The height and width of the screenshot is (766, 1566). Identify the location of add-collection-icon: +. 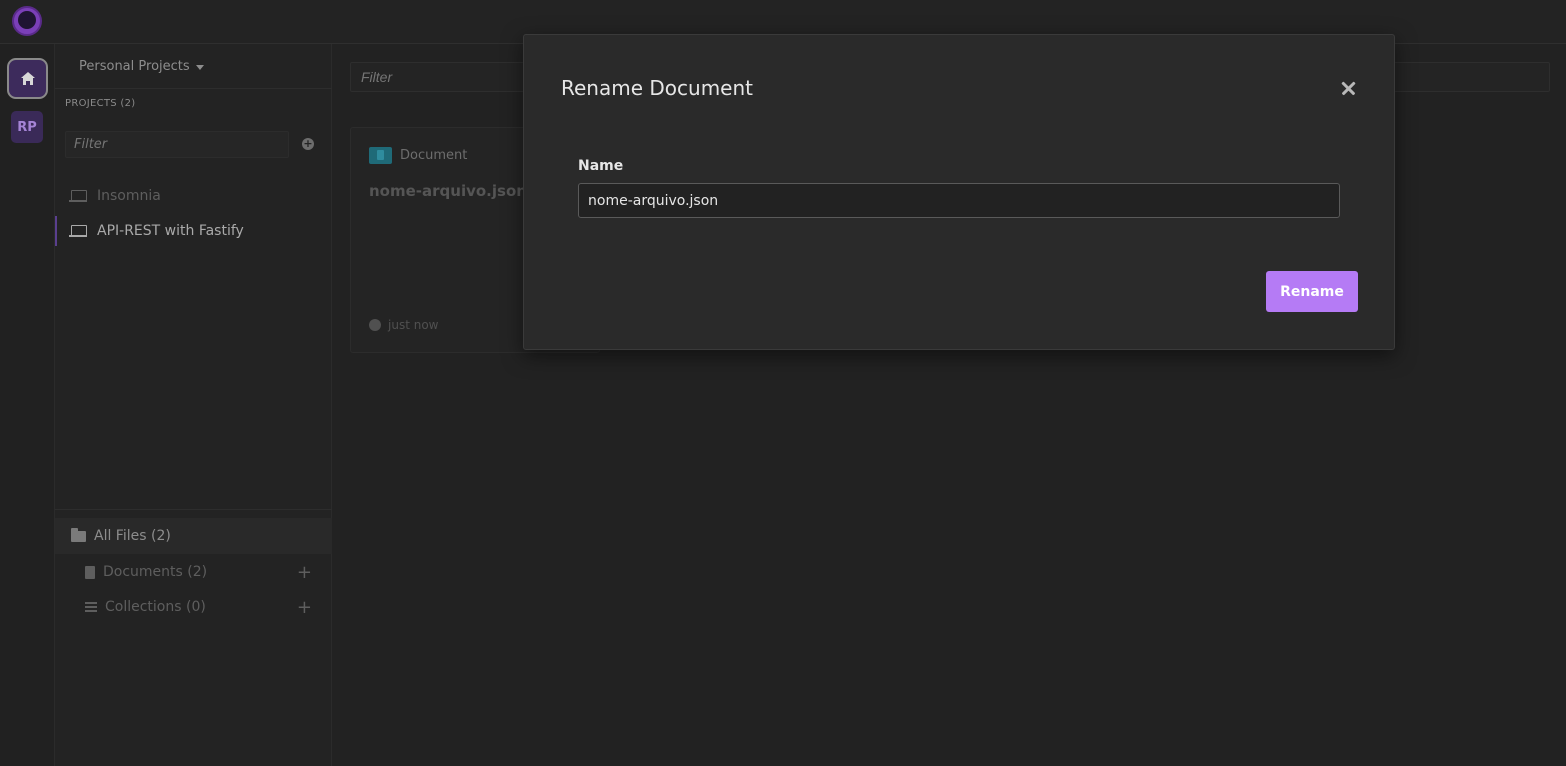
(304, 607).